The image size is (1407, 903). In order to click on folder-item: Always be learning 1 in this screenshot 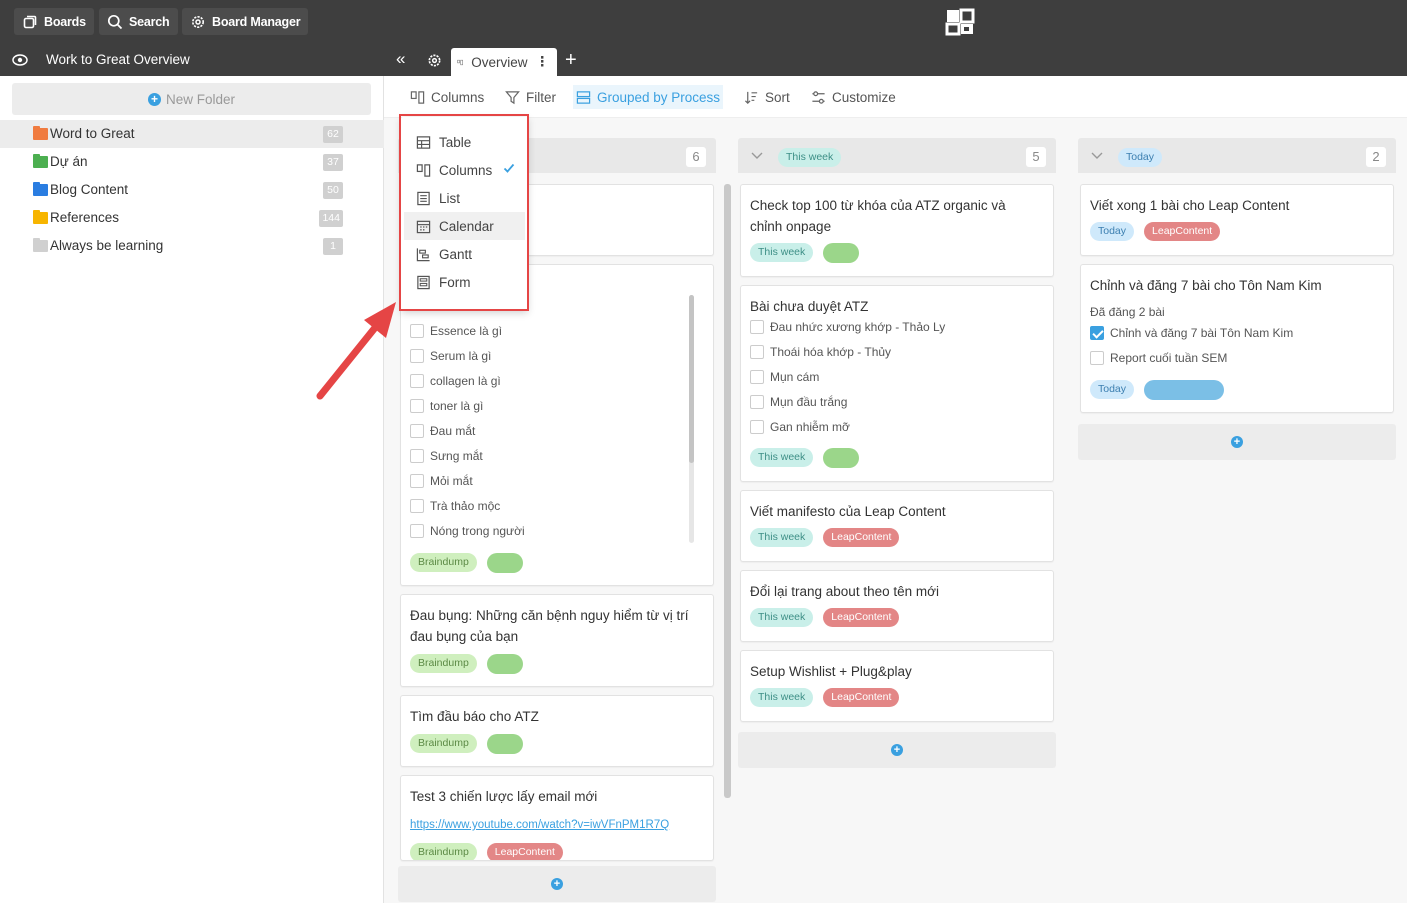, I will do `click(192, 246)`.